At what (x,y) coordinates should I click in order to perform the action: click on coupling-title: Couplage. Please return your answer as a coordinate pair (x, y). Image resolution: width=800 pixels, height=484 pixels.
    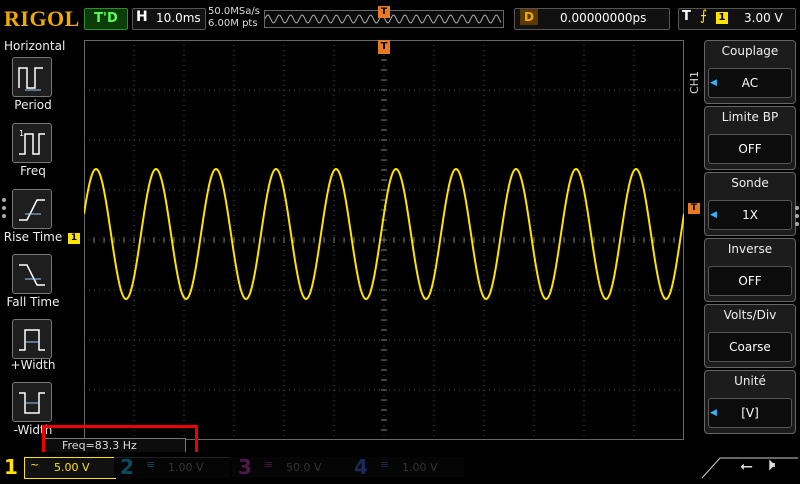
    Looking at the image, I should click on (750, 51).